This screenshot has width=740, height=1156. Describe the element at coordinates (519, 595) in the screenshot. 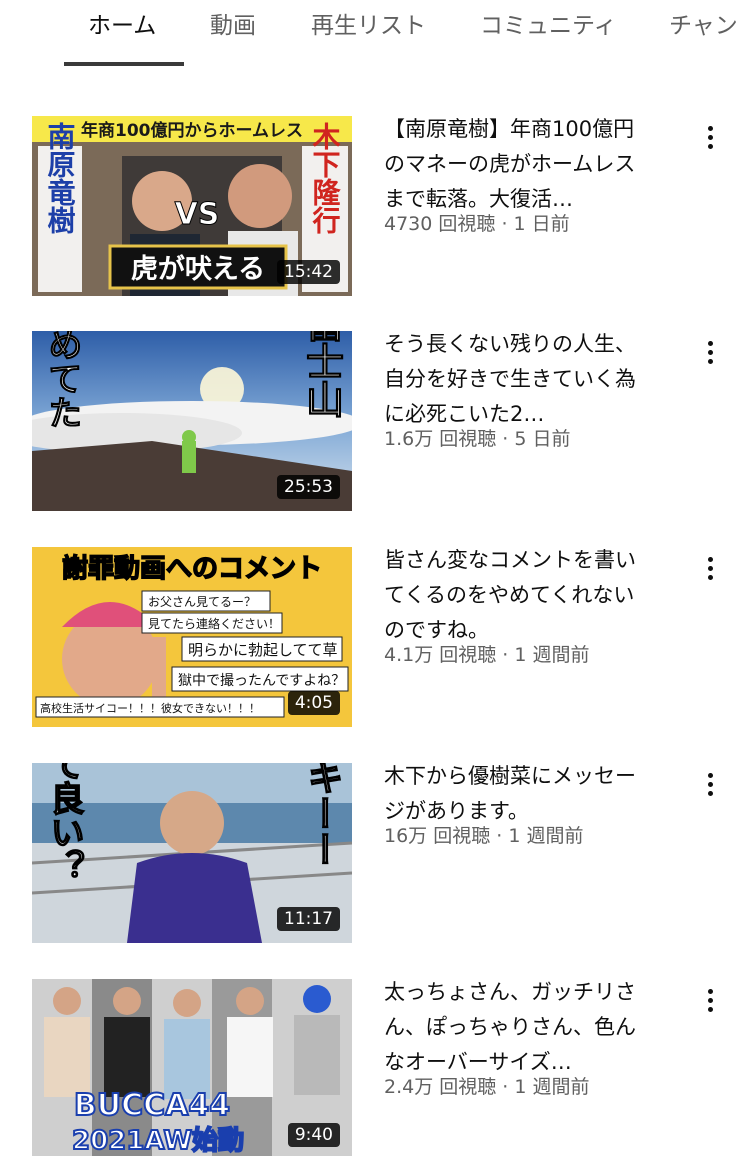

I see `video-title: 皆さん変なコメントを書いてくるのをやめてくれないのですね。` at that location.